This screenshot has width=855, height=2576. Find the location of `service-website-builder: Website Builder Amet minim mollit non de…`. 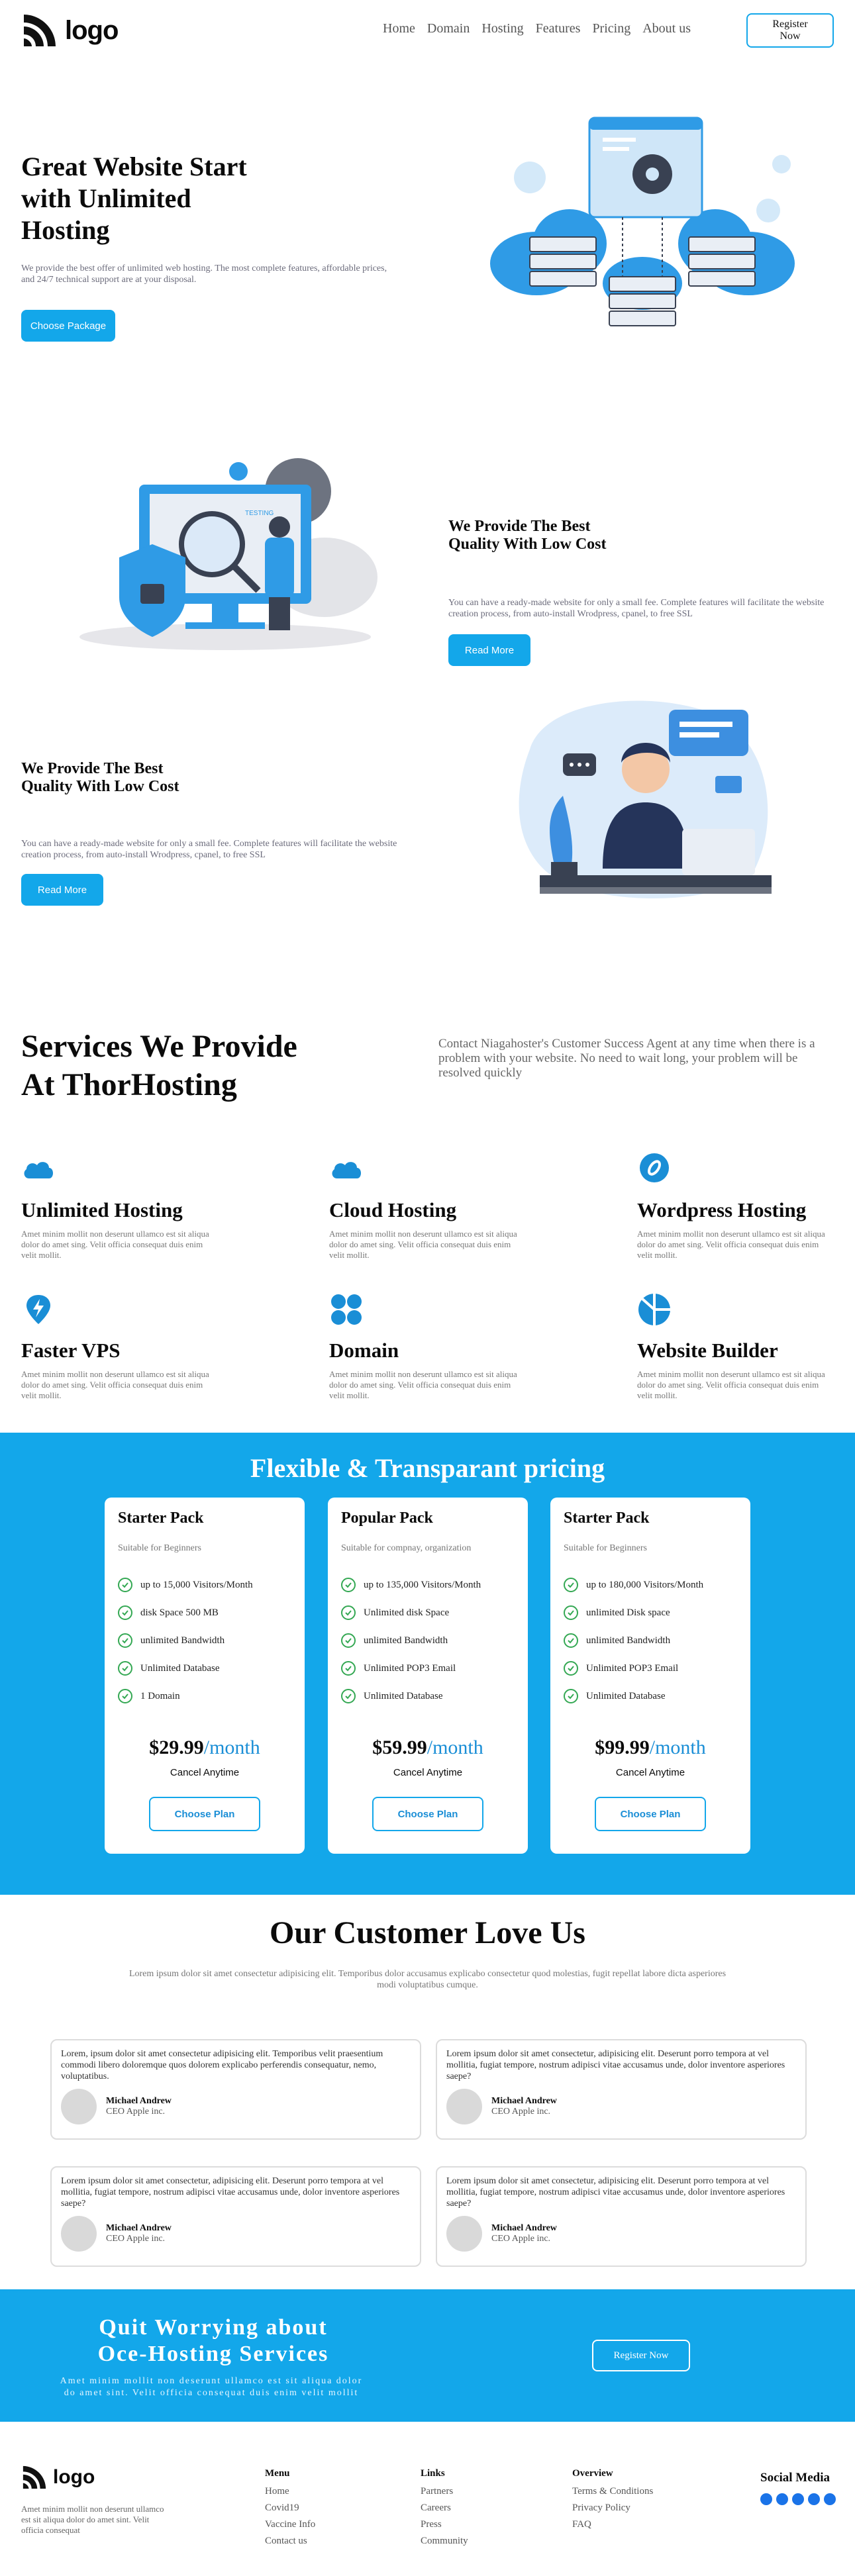

service-website-builder: Website Builder Amet minim mollit non de… is located at coordinates (743, 1346).